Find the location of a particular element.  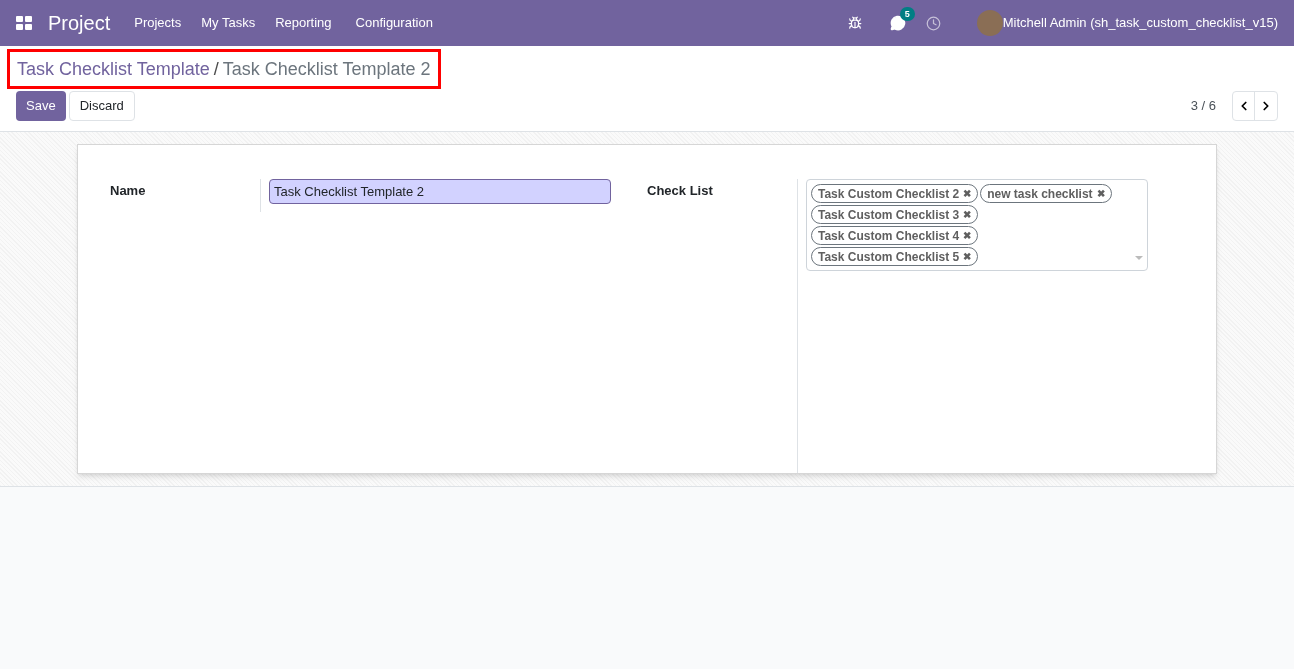

field-label: Check List is located at coordinates (680, 191).